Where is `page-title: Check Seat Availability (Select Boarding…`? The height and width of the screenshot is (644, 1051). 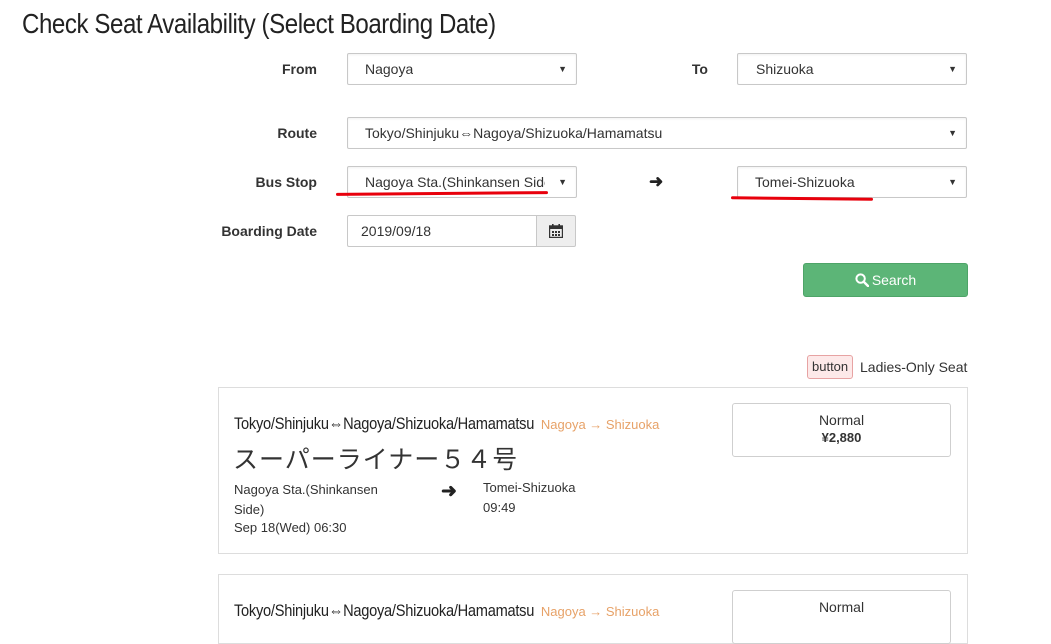
page-title: Check Seat Availability (Select Boarding… is located at coordinates (259, 23).